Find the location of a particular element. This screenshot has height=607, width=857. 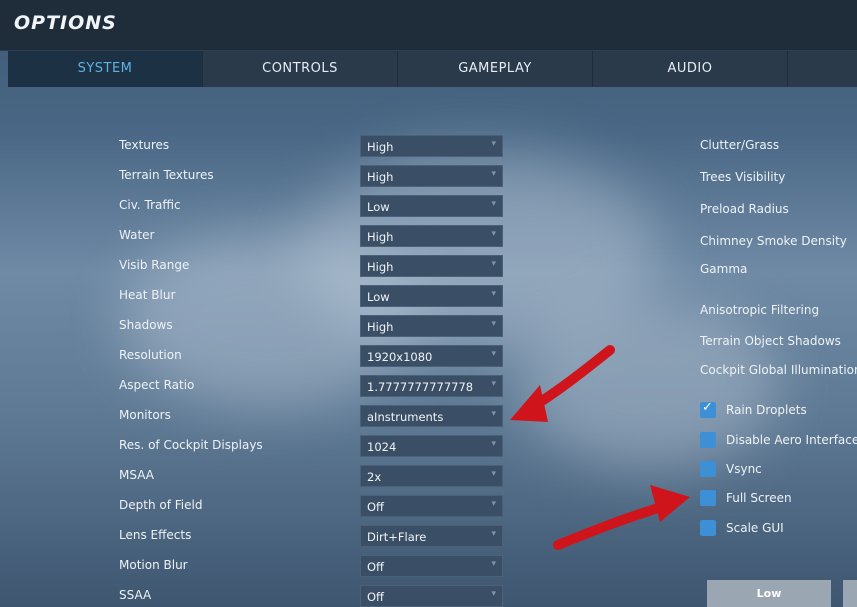

checkbox-label: Full Screen is located at coordinates (759, 498).